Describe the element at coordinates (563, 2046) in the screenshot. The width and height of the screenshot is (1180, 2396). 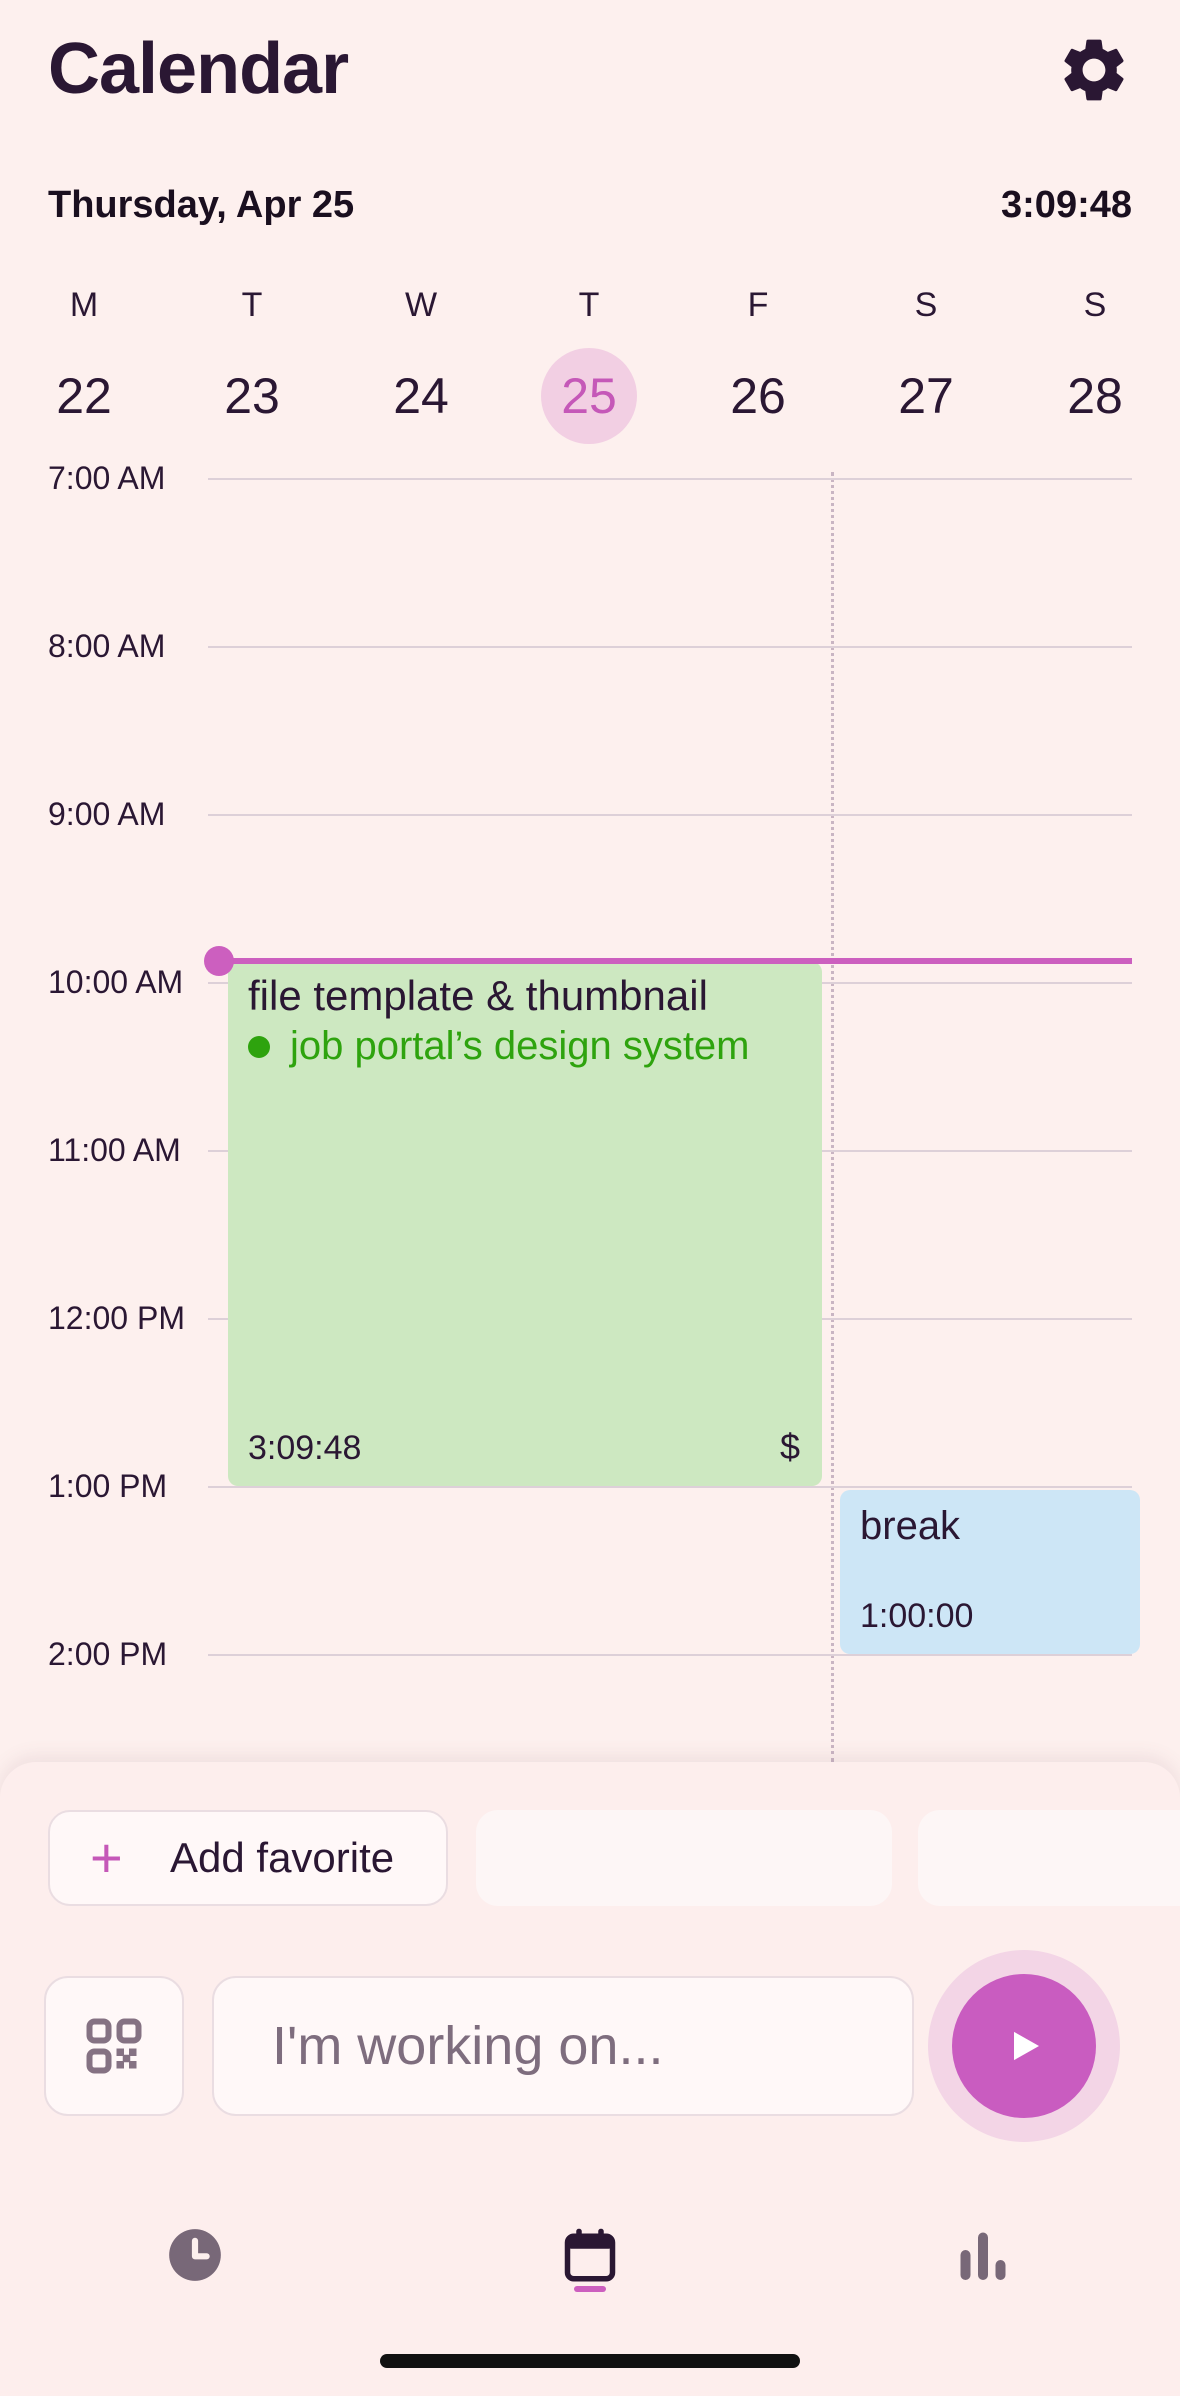
I see `task-description-input` at that location.